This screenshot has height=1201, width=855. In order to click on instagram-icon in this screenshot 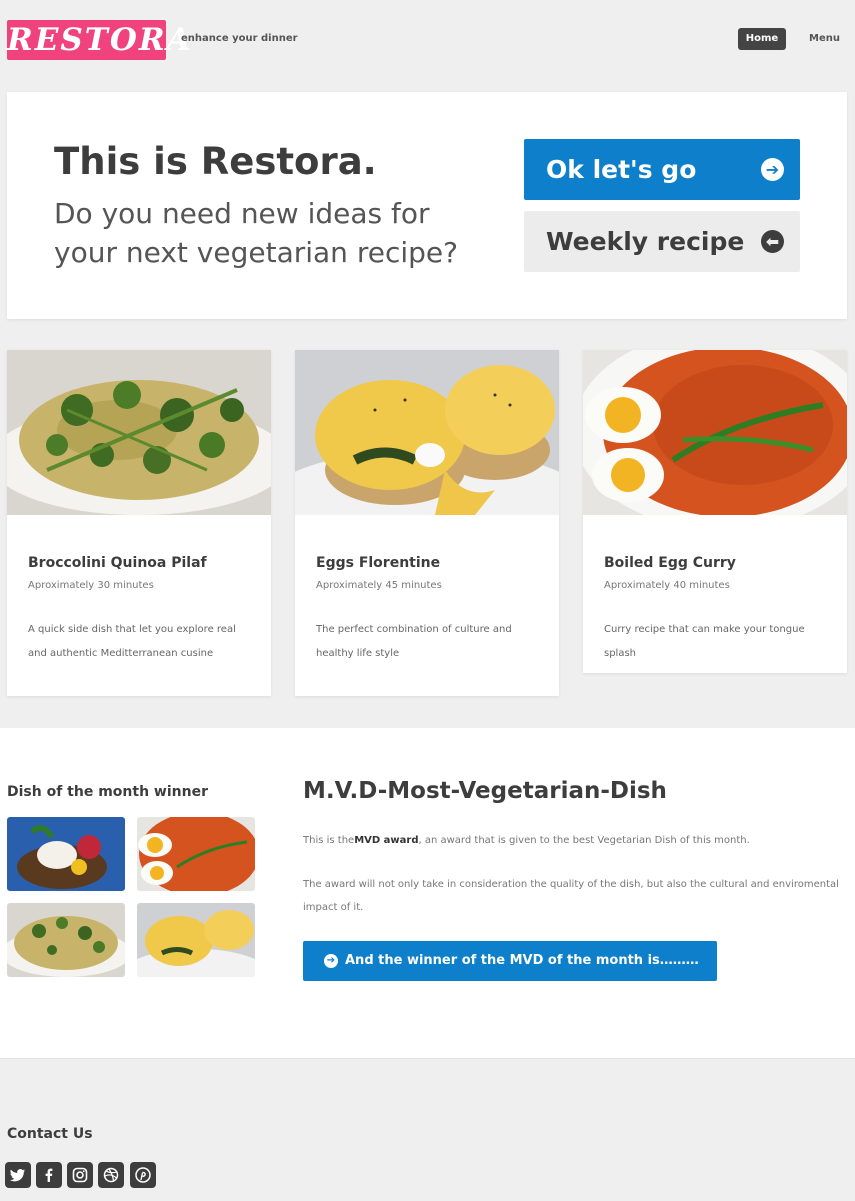, I will do `click(80, 1175)`.